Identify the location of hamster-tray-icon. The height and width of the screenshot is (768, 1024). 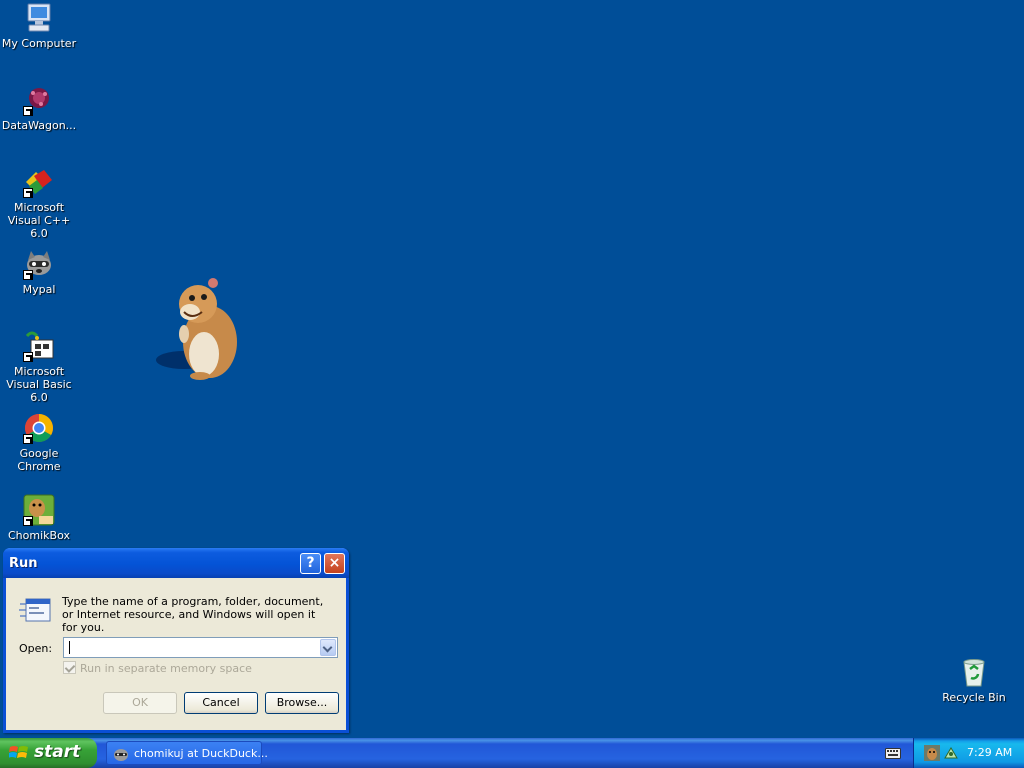
(932, 753).